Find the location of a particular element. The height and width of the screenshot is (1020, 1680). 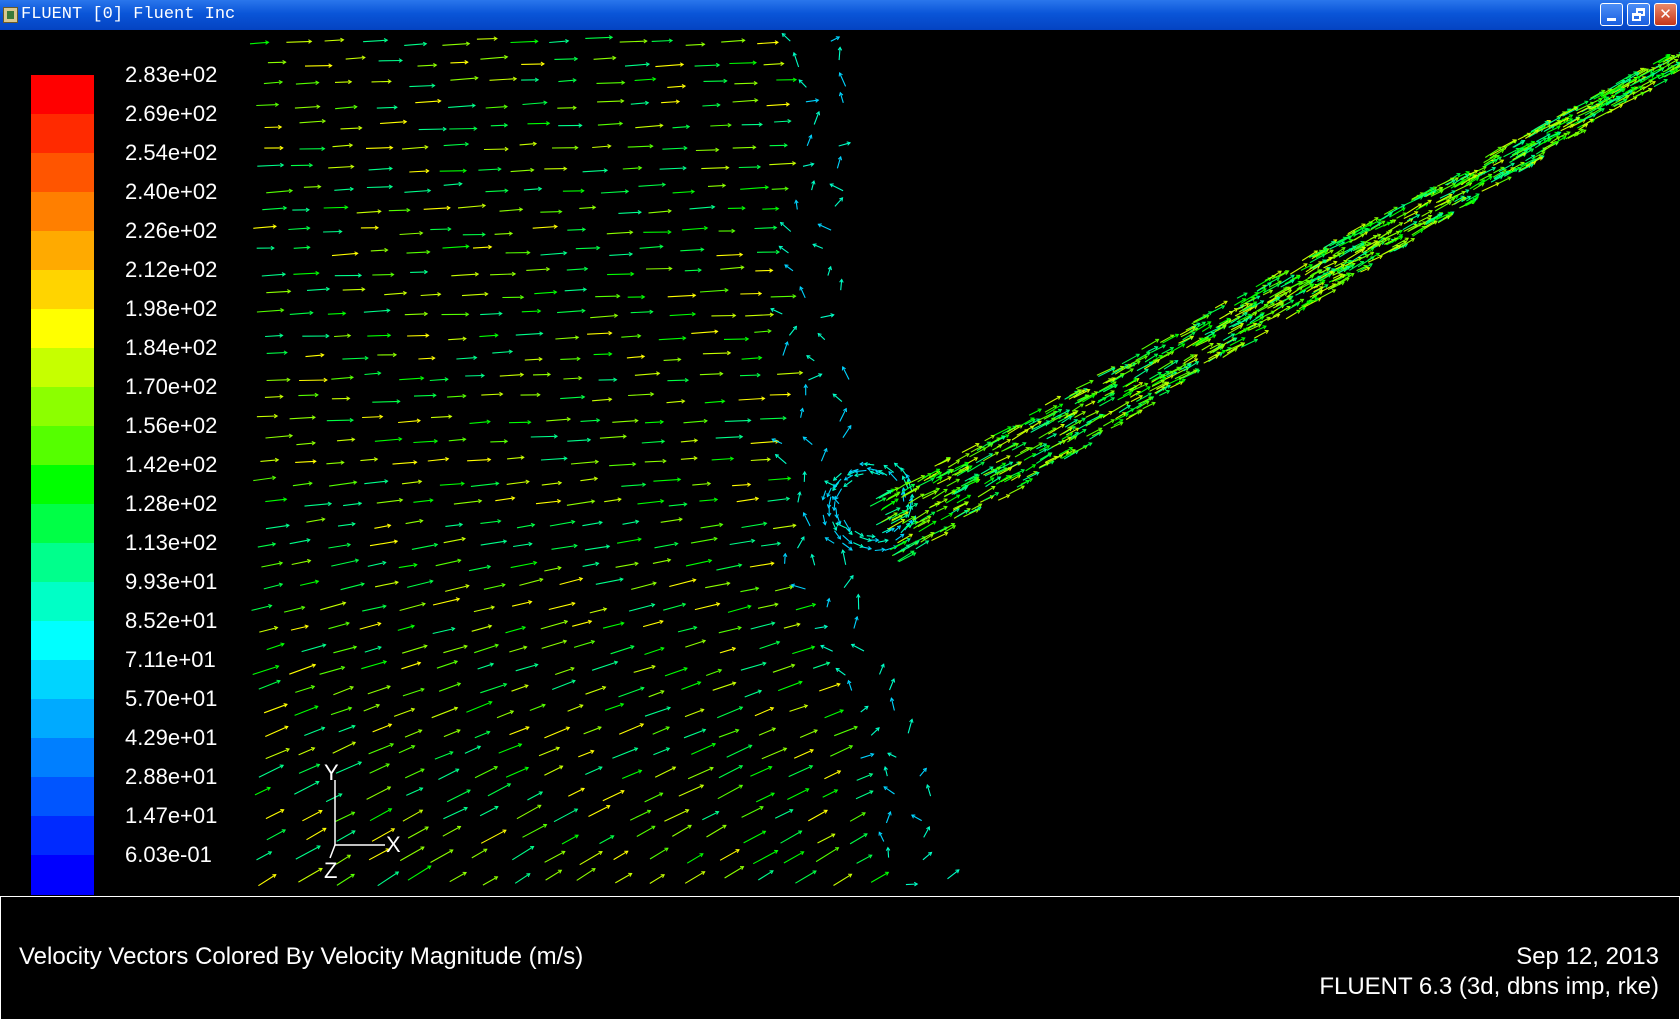

legend-label: 1.84e+02 is located at coordinates (171, 347).